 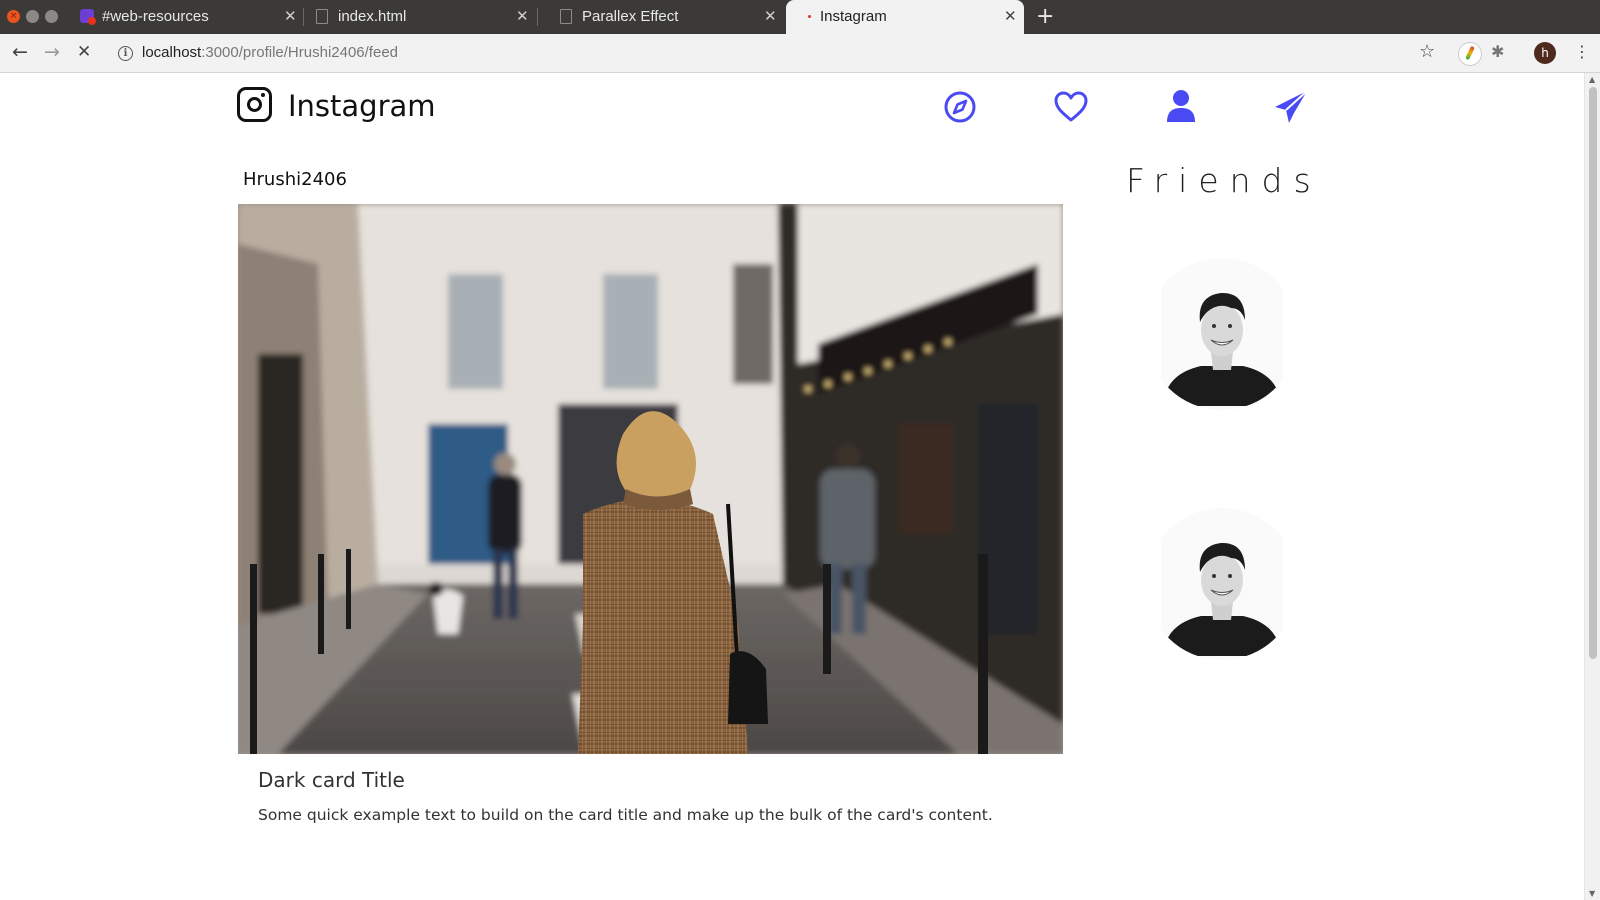 I want to click on window-minimize-button, so click(x=32, y=16).